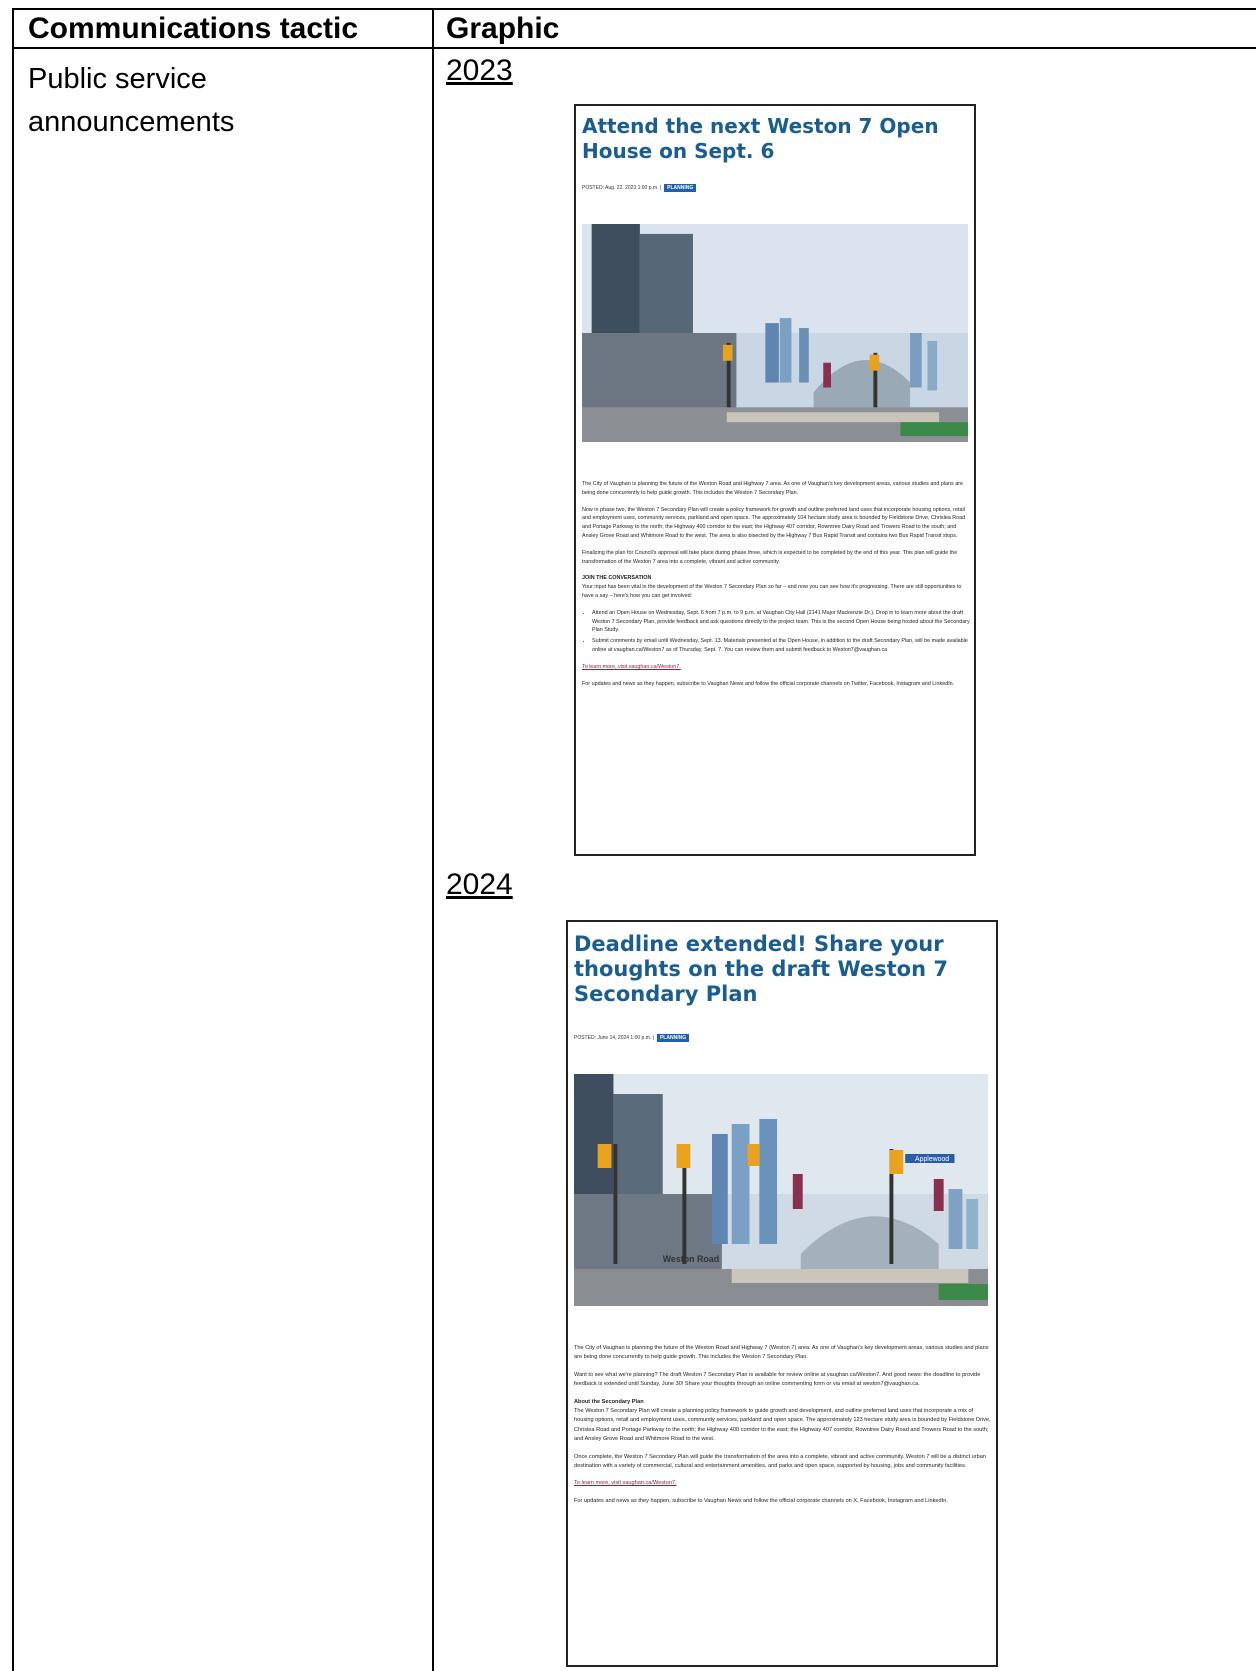  Describe the element at coordinates (932, 1159) in the screenshot. I see `street-sign-2: Applewood` at that location.